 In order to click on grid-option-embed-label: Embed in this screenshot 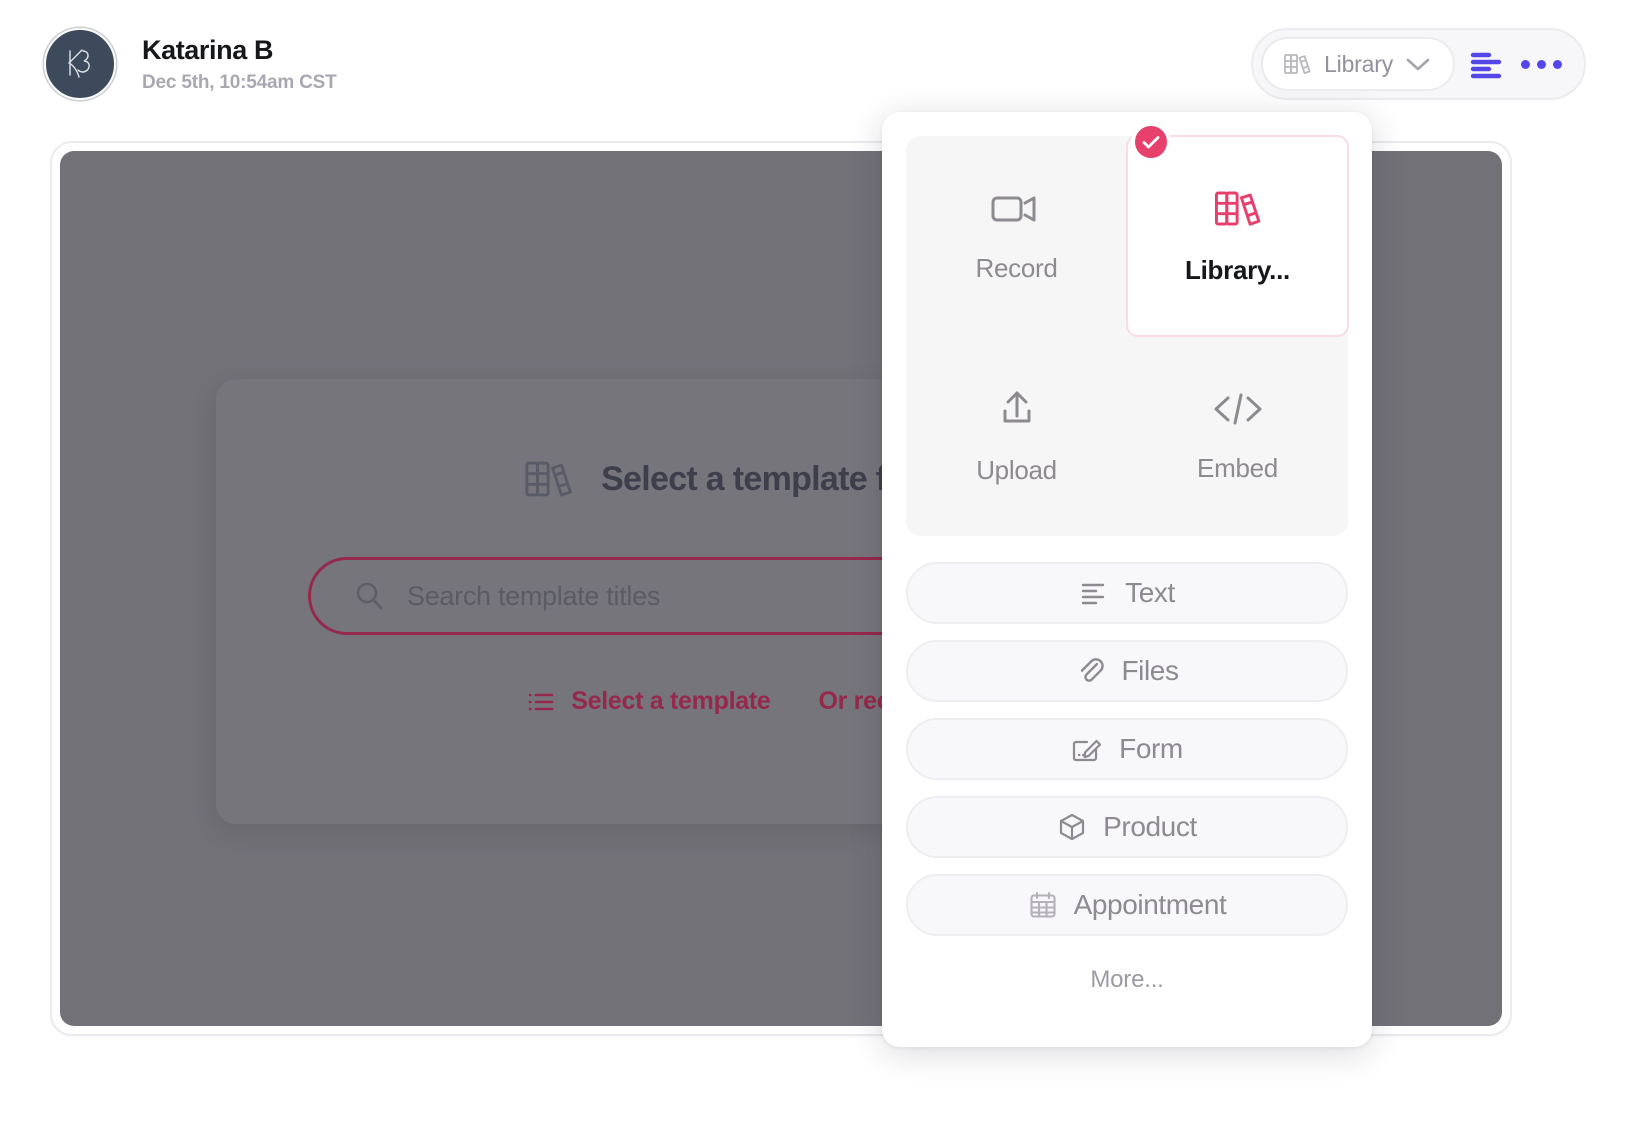, I will do `click(1237, 467)`.